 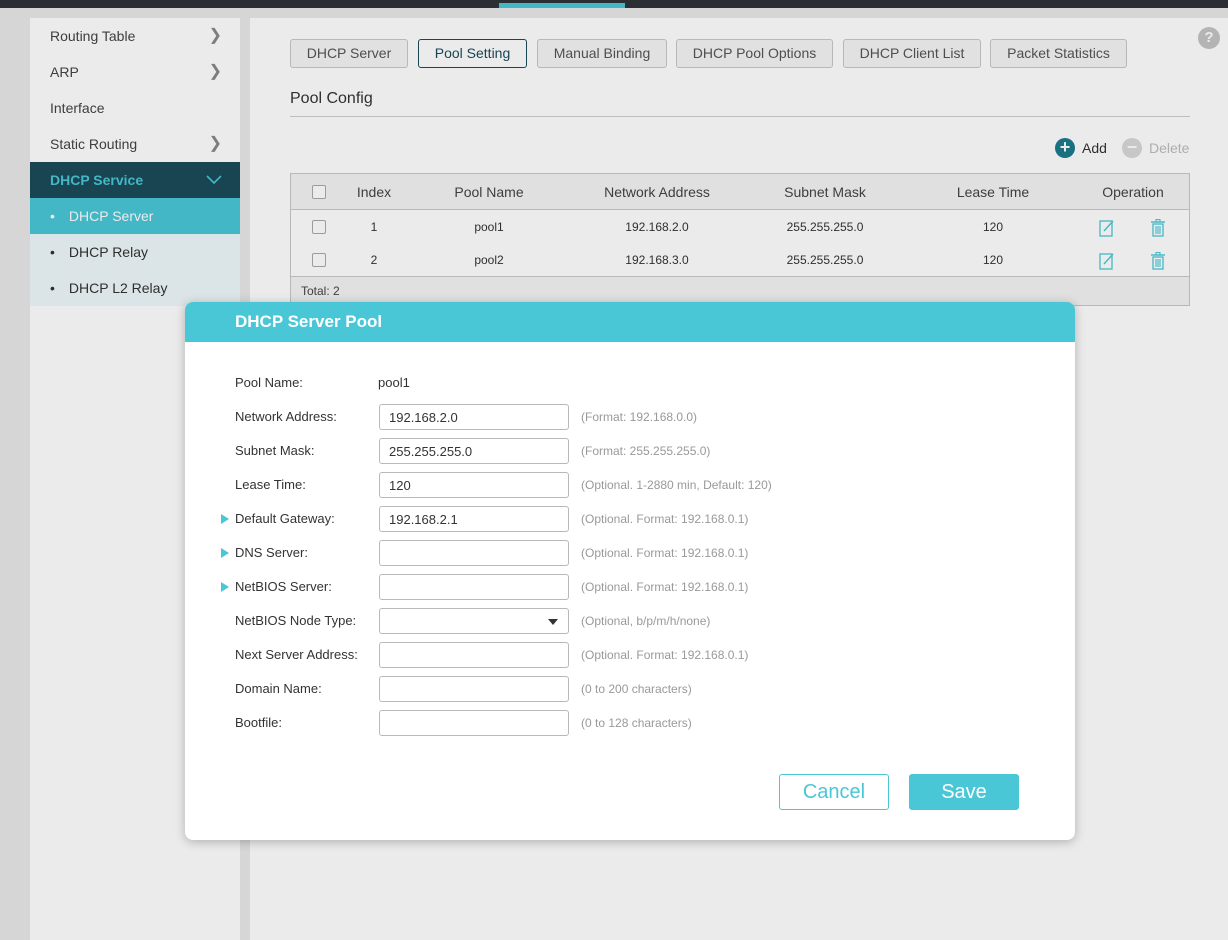 I want to click on save-button: Save, so click(x=964, y=792).